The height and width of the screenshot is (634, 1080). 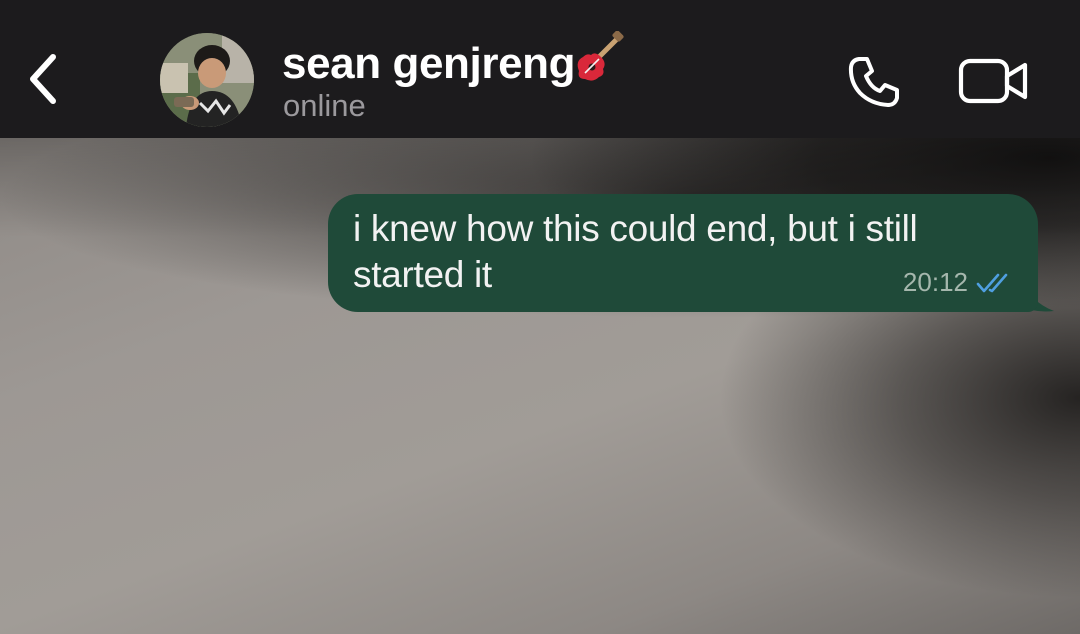 I want to click on message-meta: 20:12, so click(x=959, y=282).